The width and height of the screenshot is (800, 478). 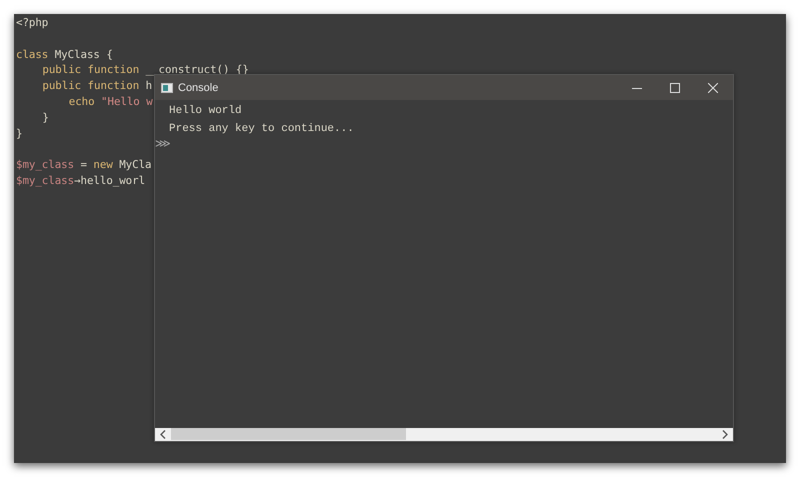 What do you see at coordinates (163, 145) in the screenshot?
I see `prompt-text: ⋙` at bounding box center [163, 145].